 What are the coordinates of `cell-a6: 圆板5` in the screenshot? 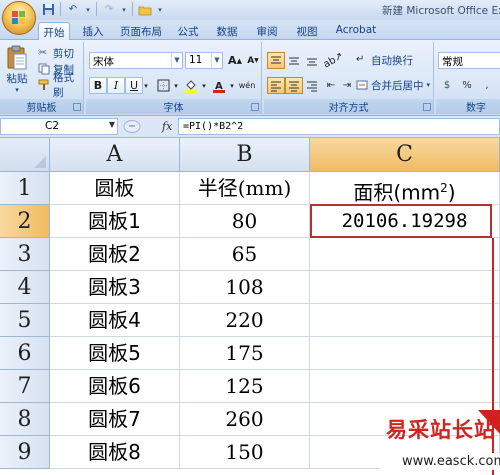 It's located at (115, 353).